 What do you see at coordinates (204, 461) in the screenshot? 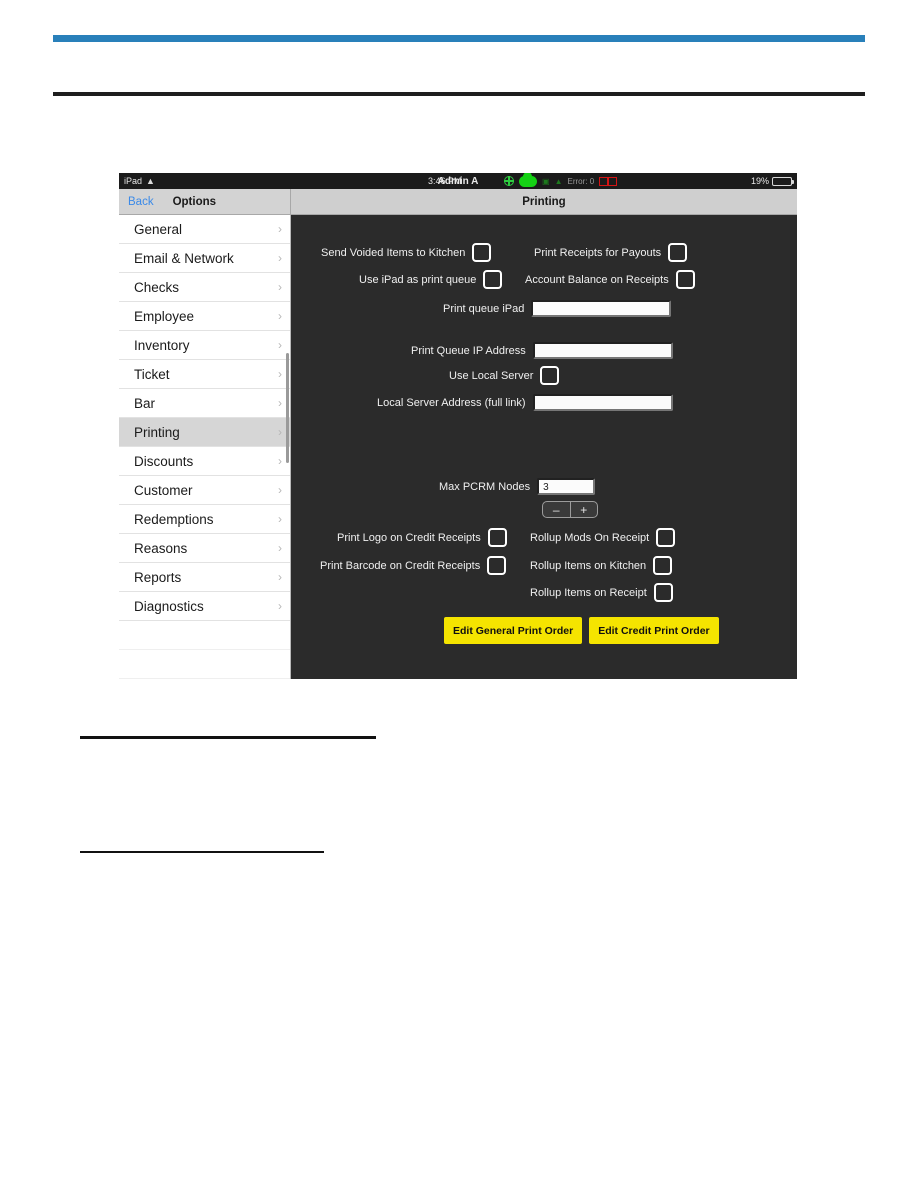
I see `sidebar-item-discounts: Discounts ›` at bounding box center [204, 461].